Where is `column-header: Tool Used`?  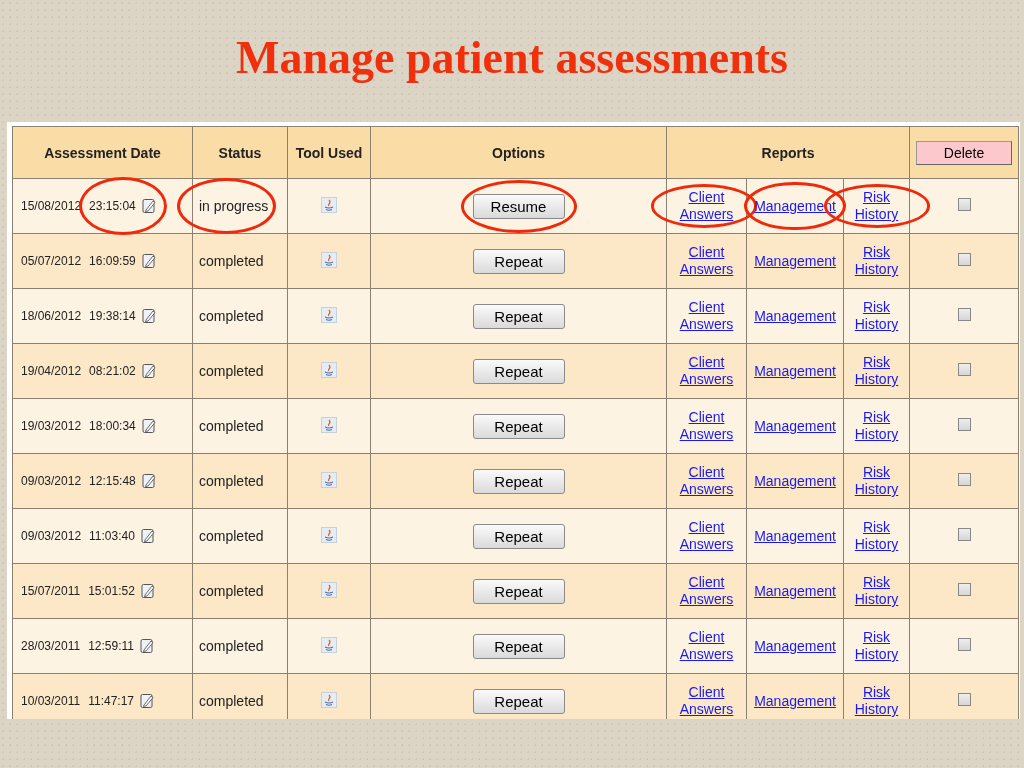
column-header: Tool Used is located at coordinates (329, 152).